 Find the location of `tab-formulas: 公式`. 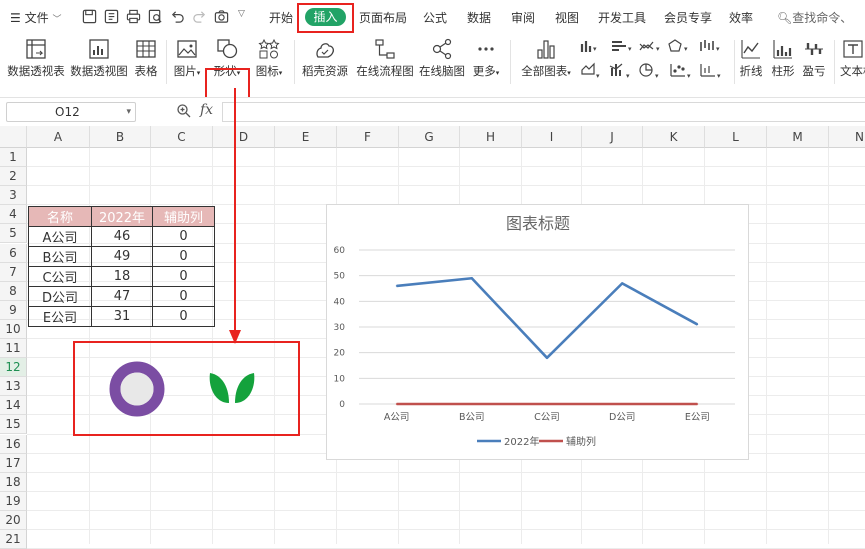

tab-formulas: 公式 is located at coordinates (435, 17).